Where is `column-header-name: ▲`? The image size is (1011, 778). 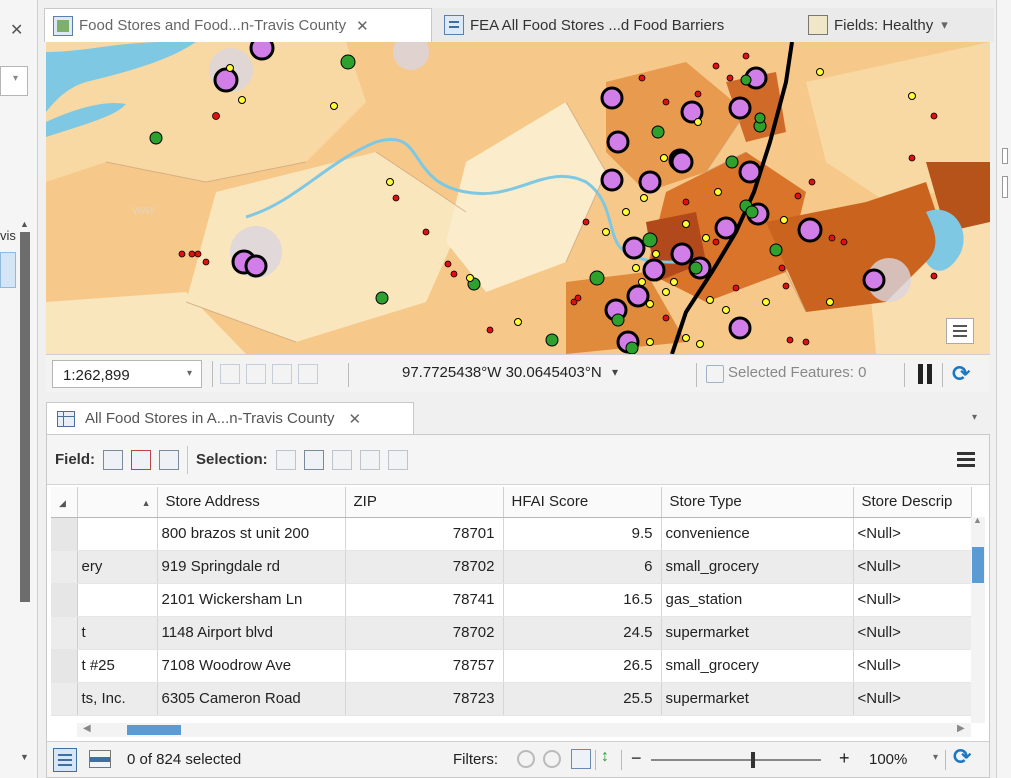
column-header-name: ▲ is located at coordinates (117, 502).